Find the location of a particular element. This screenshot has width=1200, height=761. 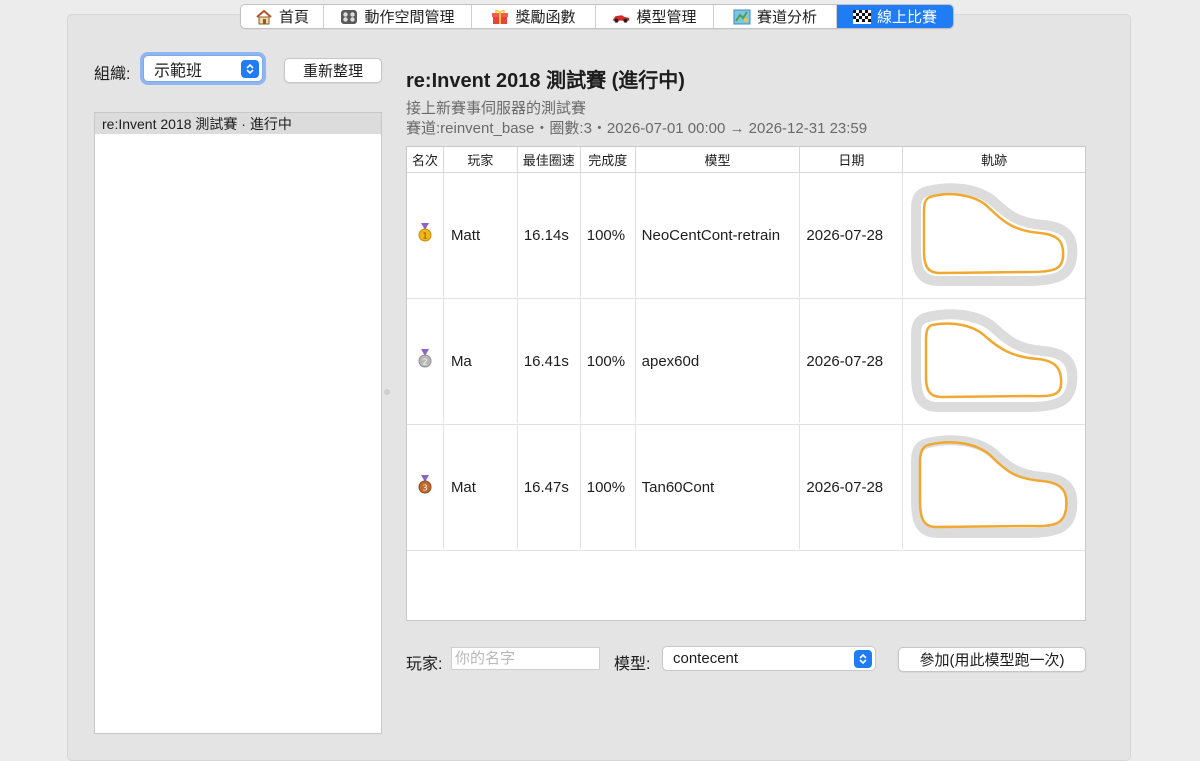

player-cell: Mat is located at coordinates (481, 487).